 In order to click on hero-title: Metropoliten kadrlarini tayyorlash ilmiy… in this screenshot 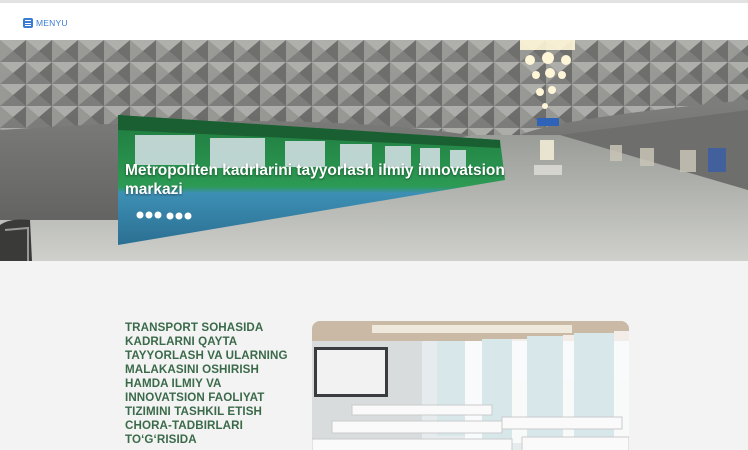, I will do `click(315, 180)`.